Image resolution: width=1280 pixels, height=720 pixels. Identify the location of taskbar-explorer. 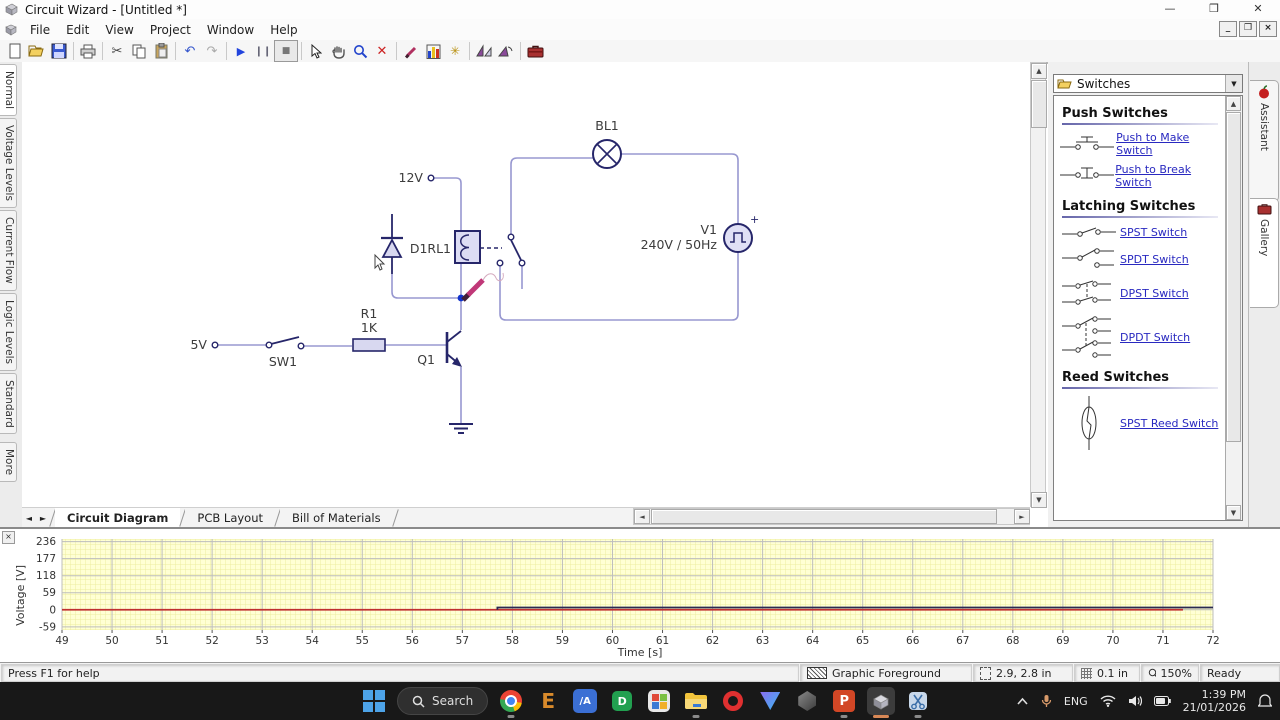
(696, 702).